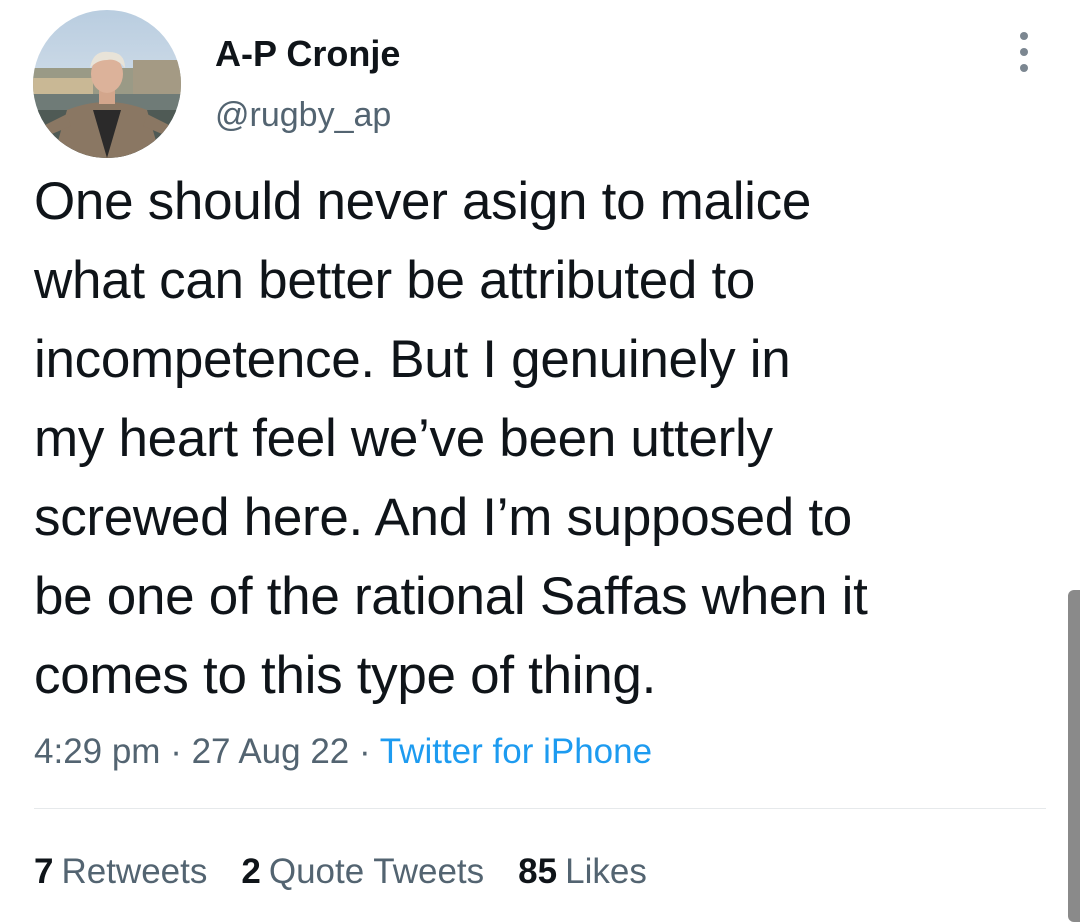 This screenshot has width=1080, height=922. What do you see at coordinates (423, 201) in the screenshot?
I see `tweet-text-line: One should never asign to malice` at bounding box center [423, 201].